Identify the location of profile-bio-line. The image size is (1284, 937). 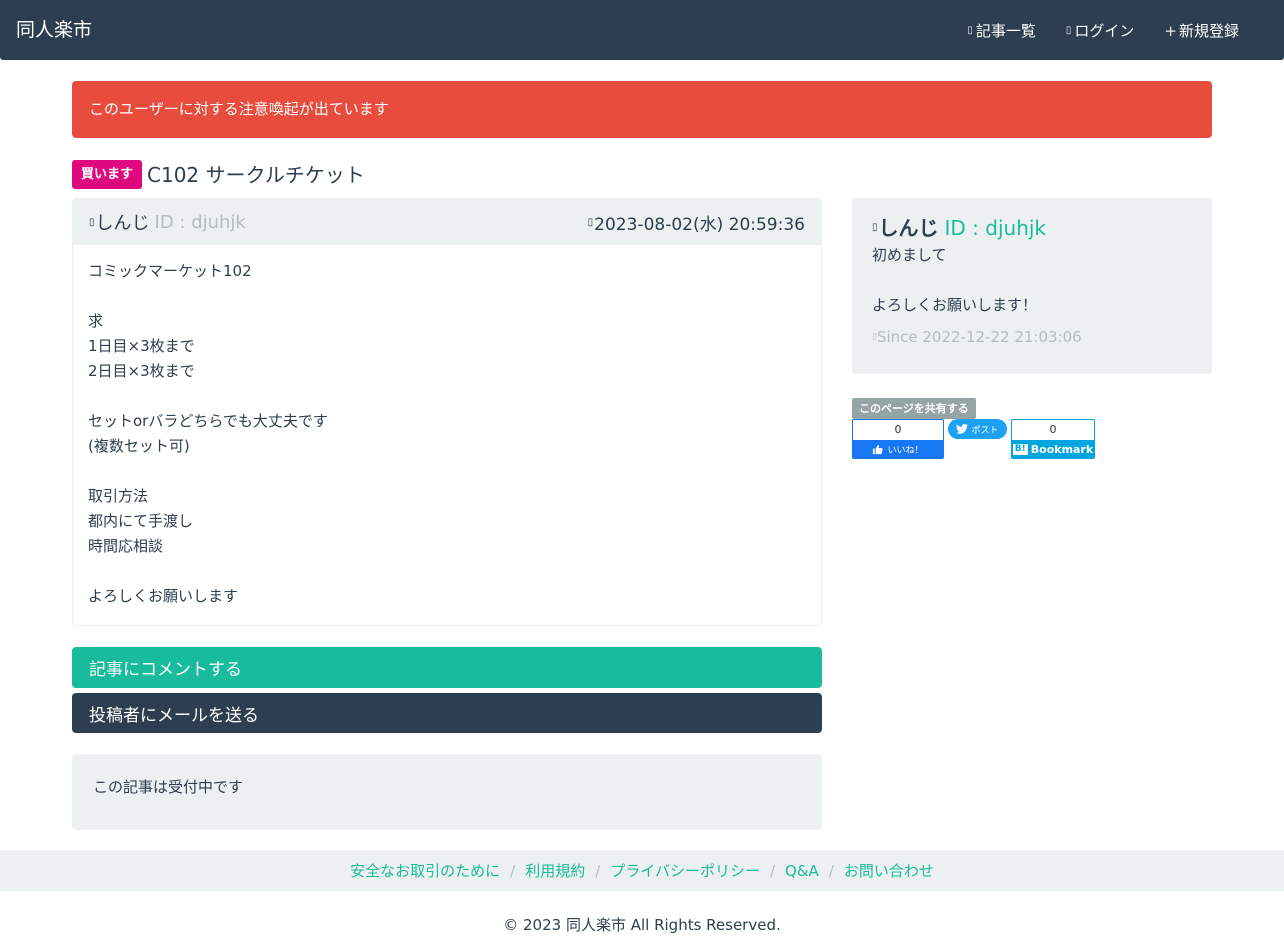
(1032, 280).